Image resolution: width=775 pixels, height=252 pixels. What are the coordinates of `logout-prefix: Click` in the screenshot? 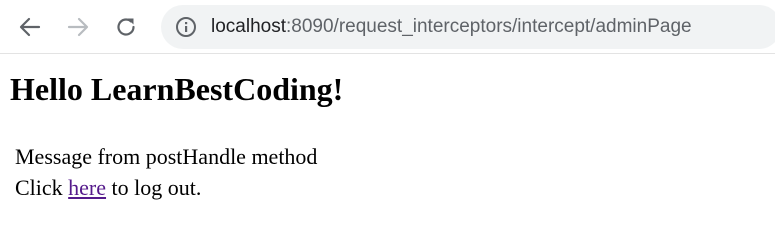 It's located at (42, 187).